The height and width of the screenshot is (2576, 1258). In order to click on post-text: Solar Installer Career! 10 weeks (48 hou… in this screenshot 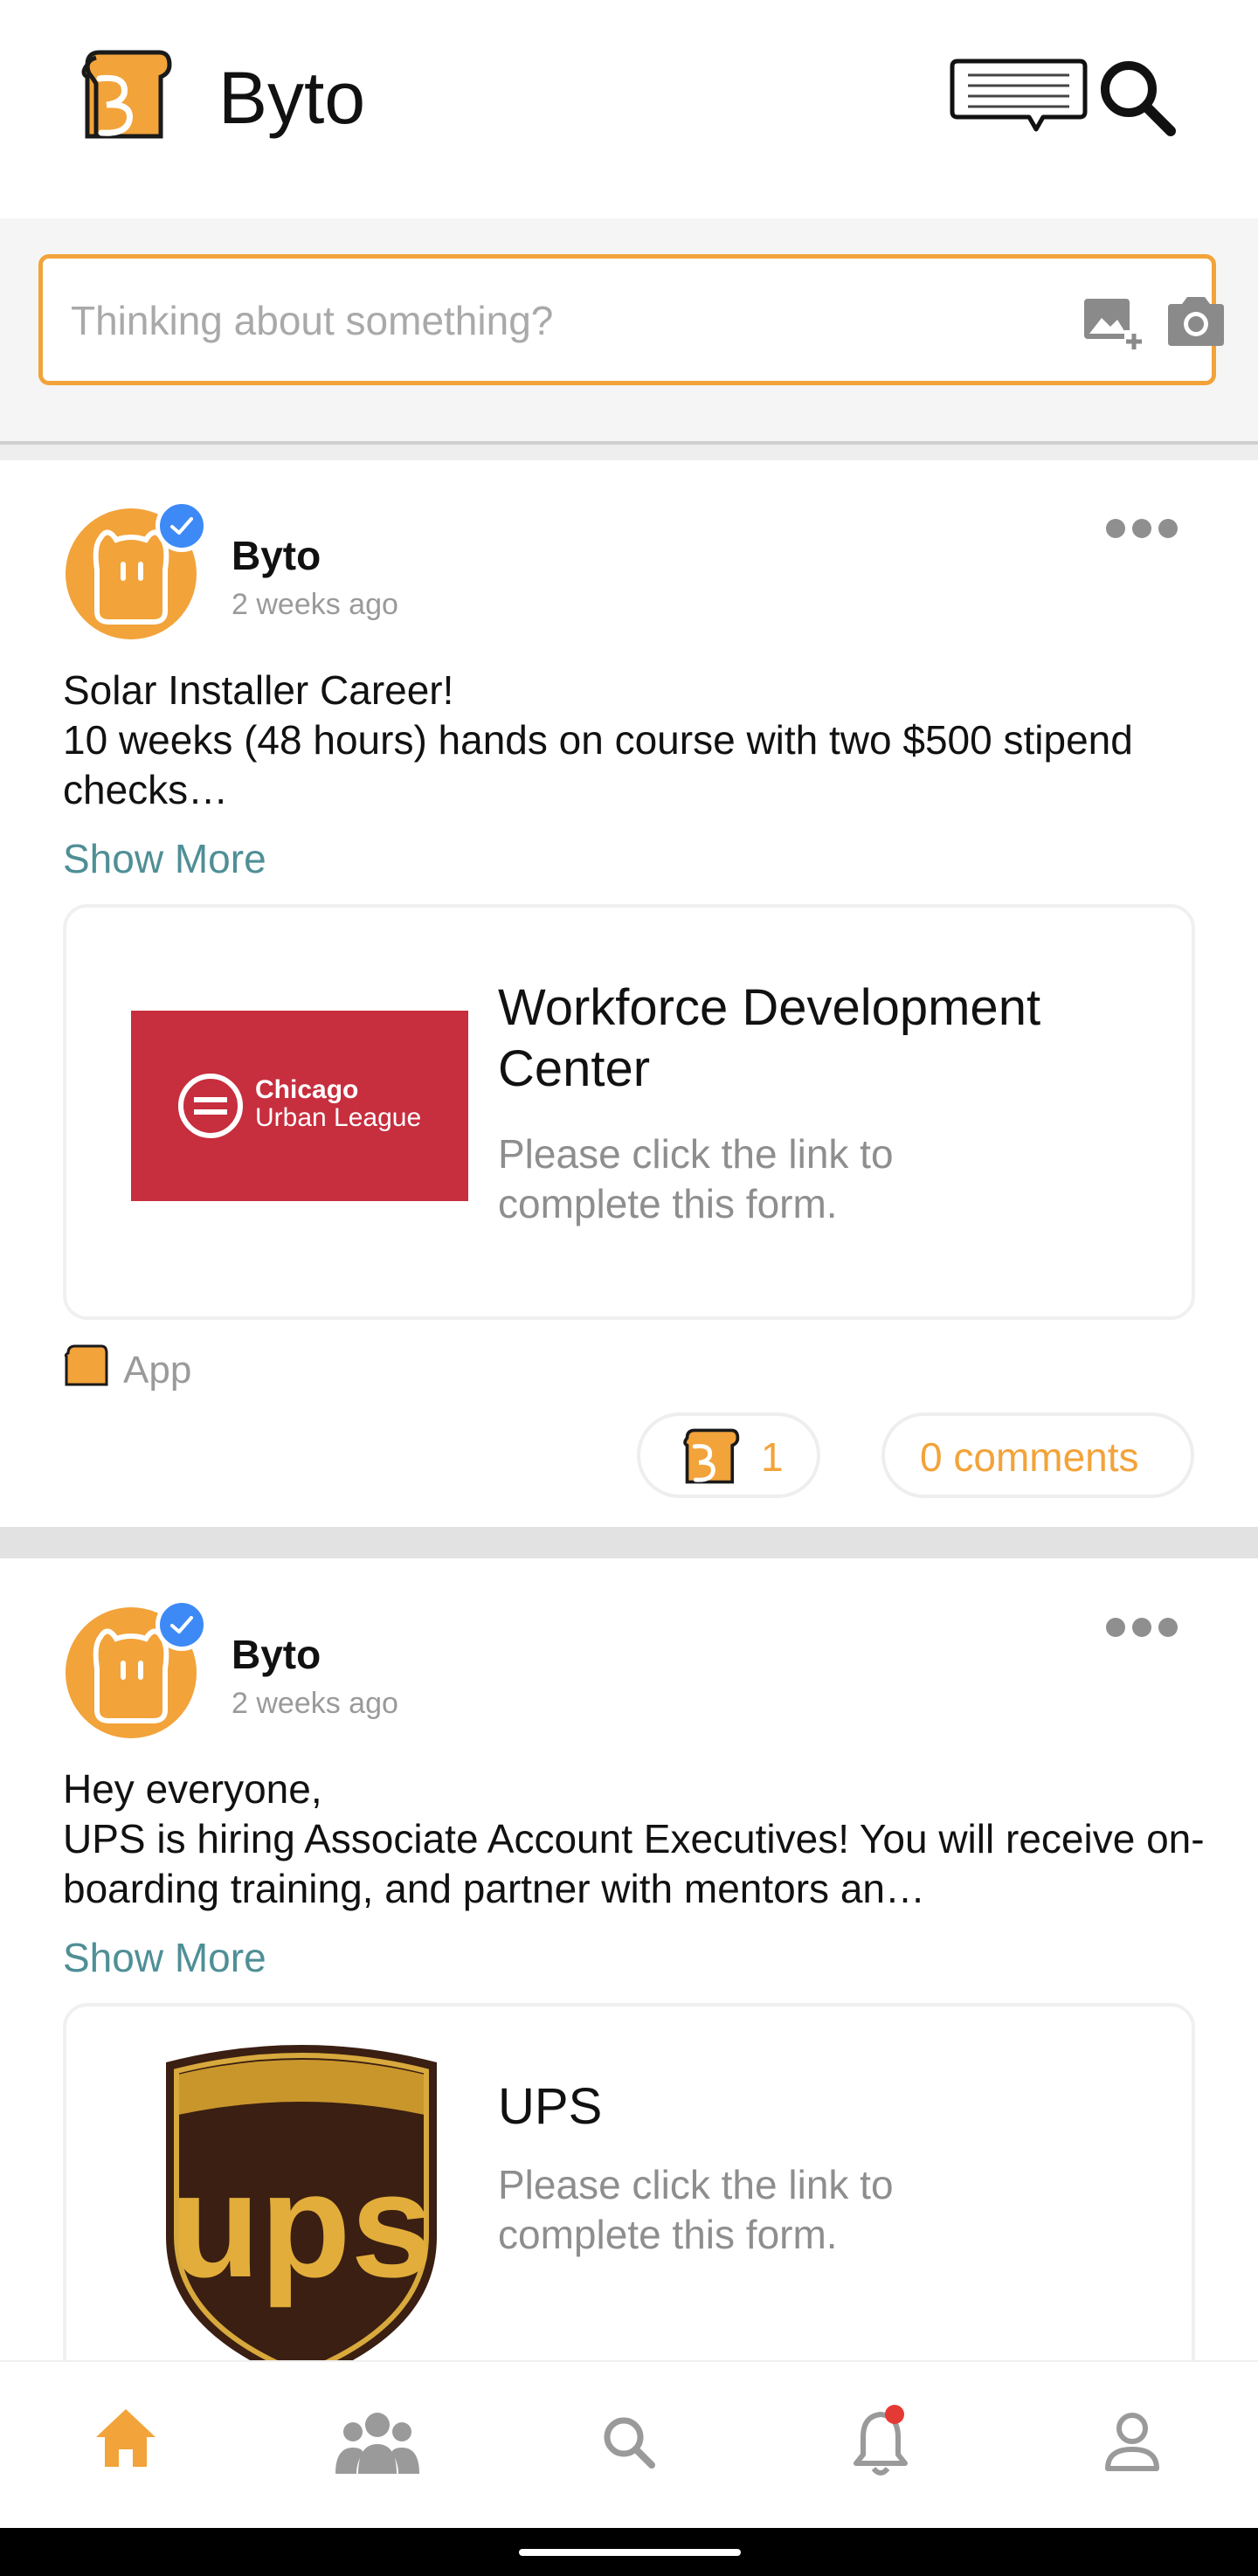, I will do `click(598, 739)`.